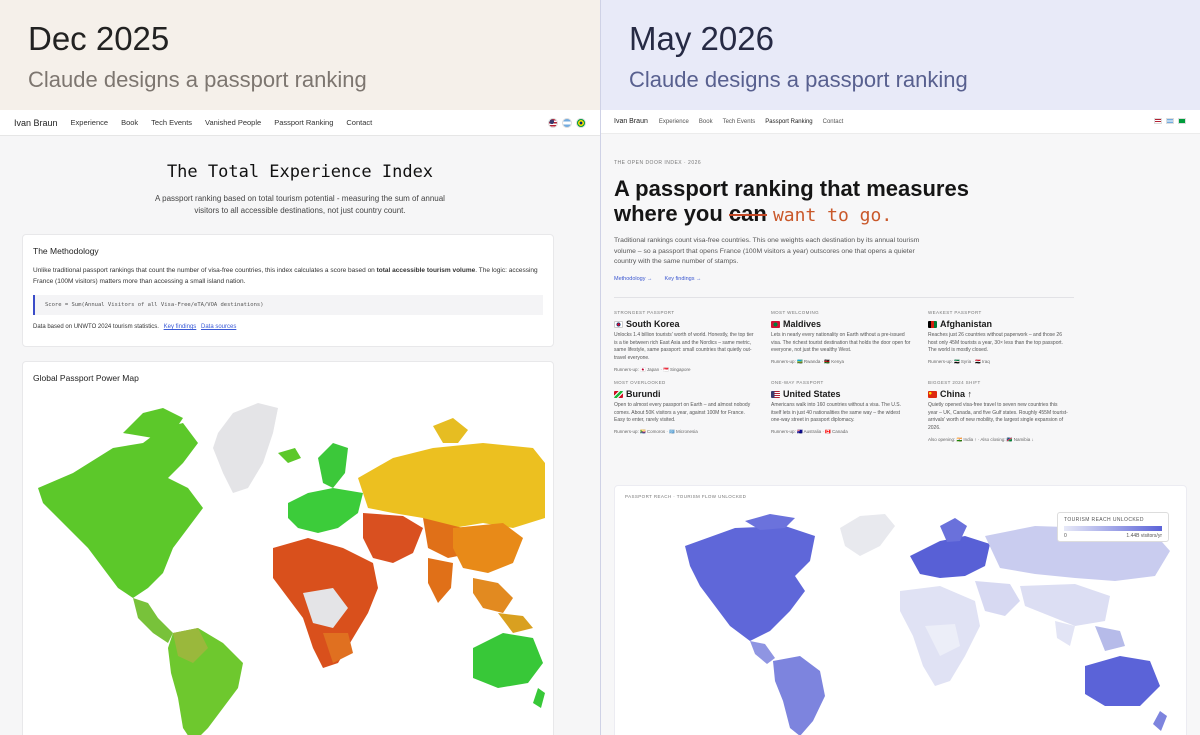 This screenshot has height=735, width=1200. I want to click on maldives-flag-icon, so click(775, 324).